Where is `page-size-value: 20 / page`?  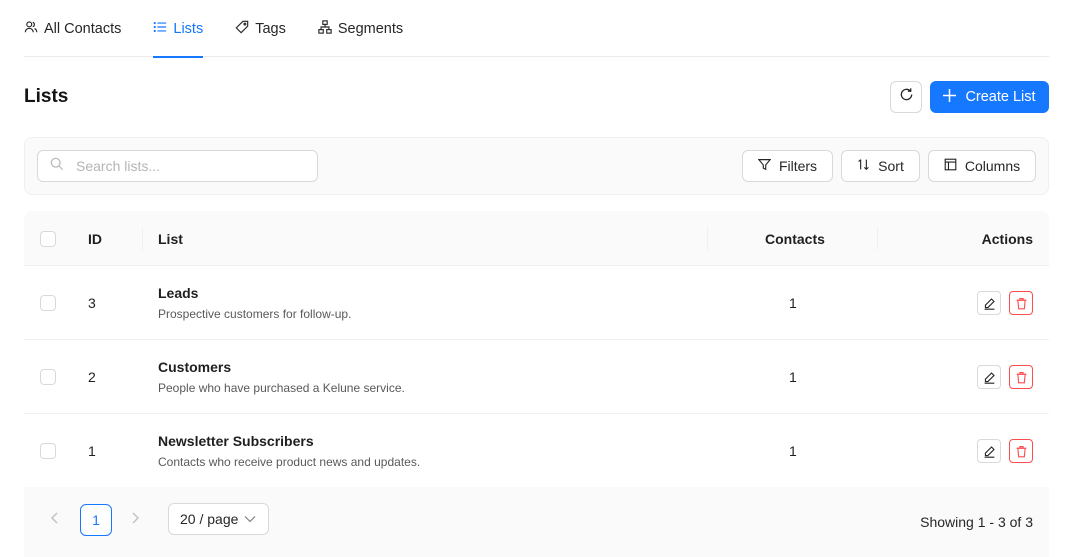 page-size-value: 20 / page is located at coordinates (209, 519).